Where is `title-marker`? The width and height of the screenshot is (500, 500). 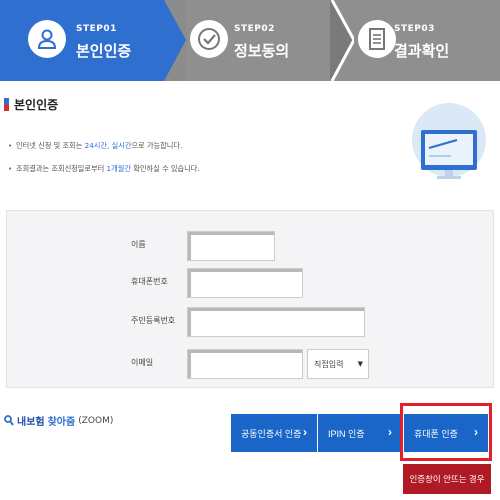
title-marker is located at coordinates (6, 104).